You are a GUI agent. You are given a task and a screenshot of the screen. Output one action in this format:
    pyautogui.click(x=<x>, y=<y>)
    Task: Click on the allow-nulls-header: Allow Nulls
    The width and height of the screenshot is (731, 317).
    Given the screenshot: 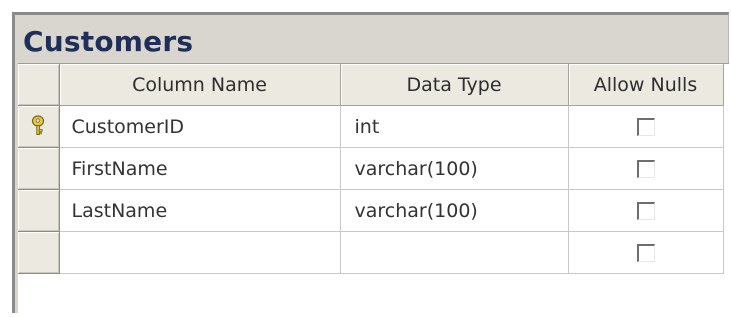 What is the action you would take?
    pyautogui.click(x=646, y=85)
    